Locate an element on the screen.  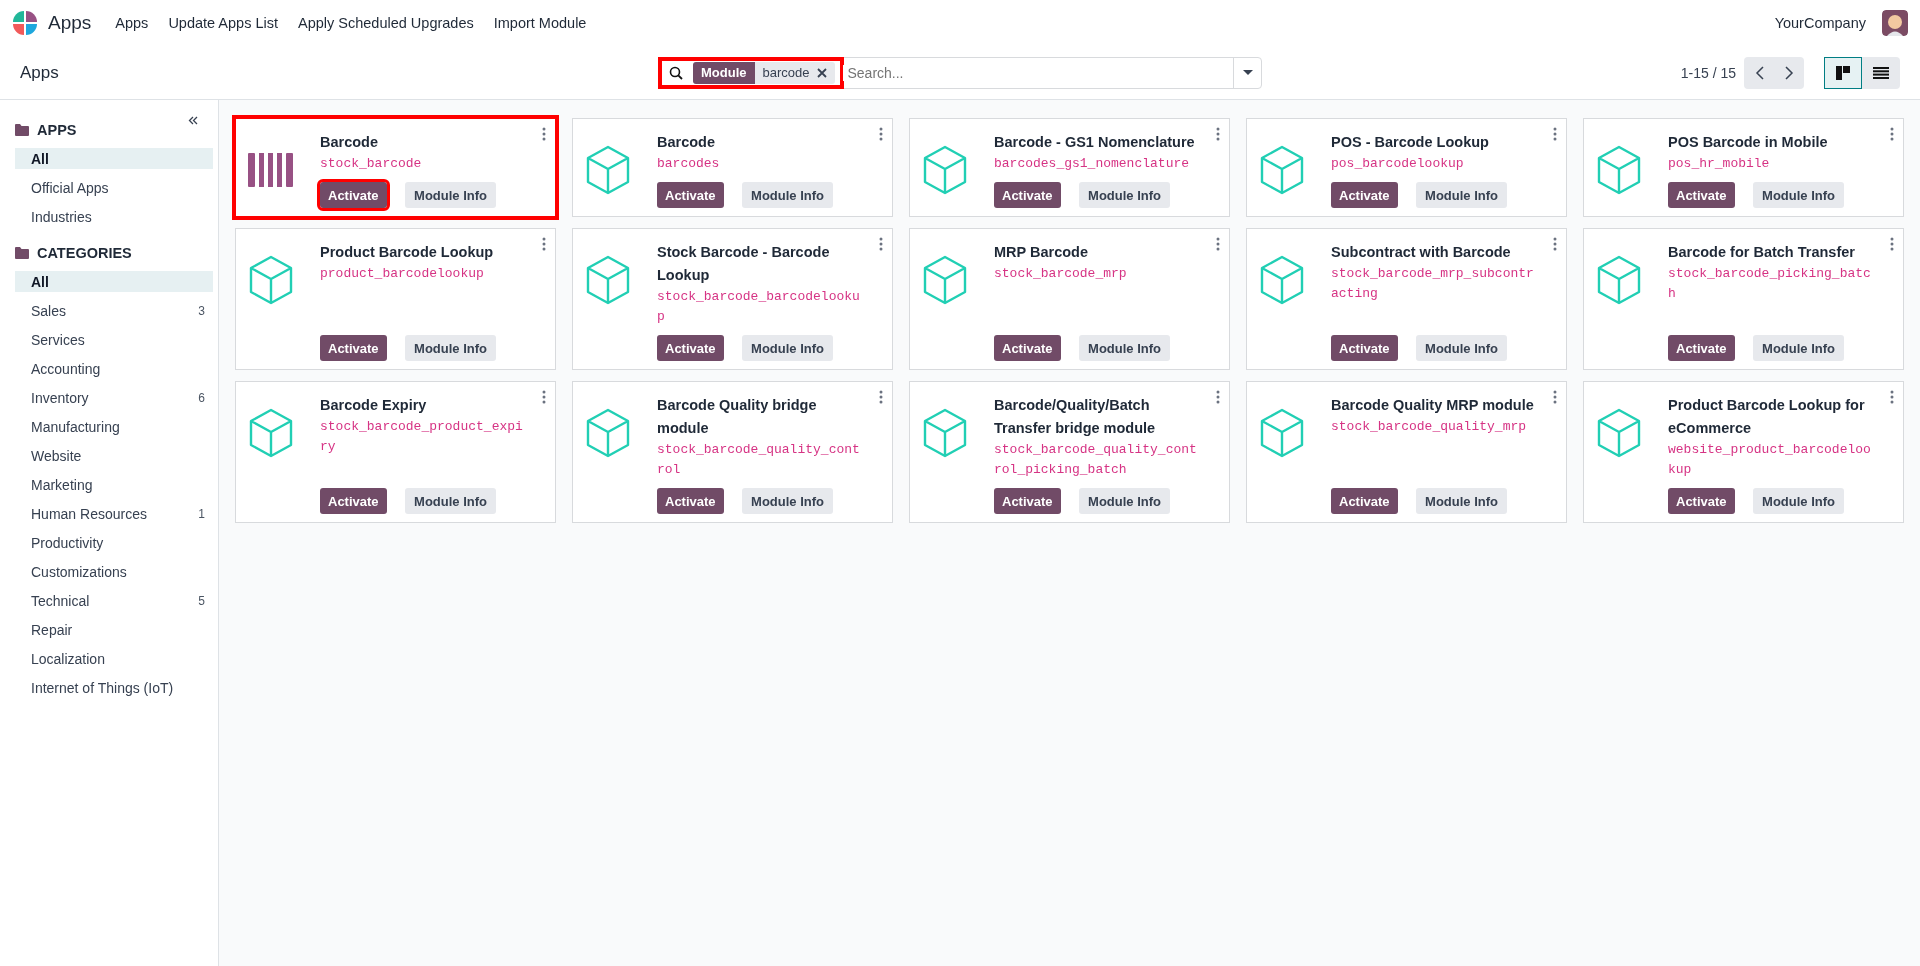
filter-item: Services is located at coordinates (114, 339).